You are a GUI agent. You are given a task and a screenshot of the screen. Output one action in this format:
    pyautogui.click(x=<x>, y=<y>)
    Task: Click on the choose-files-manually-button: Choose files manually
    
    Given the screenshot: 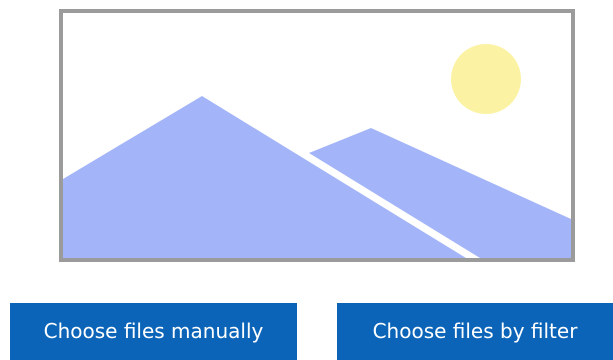 What is the action you would take?
    pyautogui.click(x=153, y=331)
    